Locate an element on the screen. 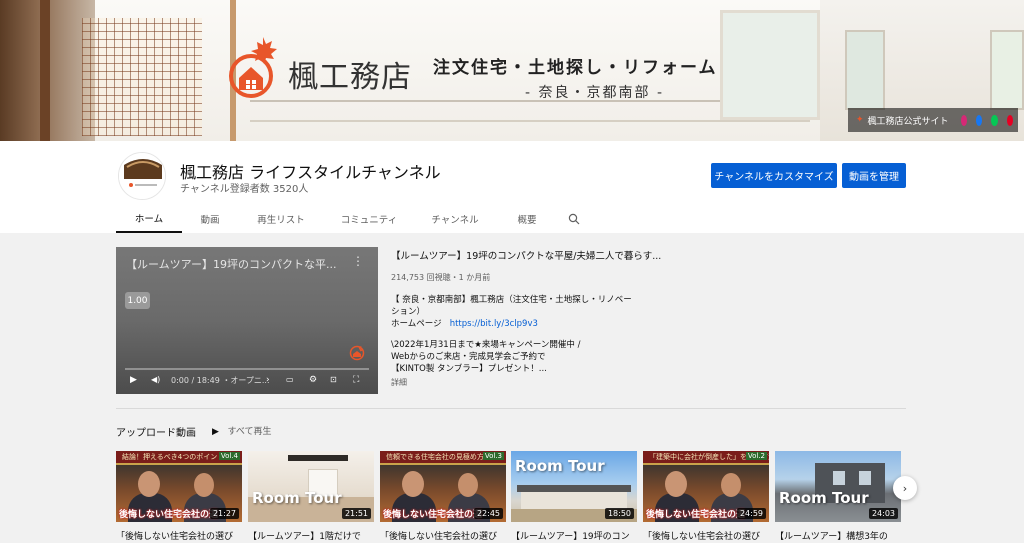 This screenshot has height=543, width=1024. pinterest-icon is located at coordinates (1009, 120).